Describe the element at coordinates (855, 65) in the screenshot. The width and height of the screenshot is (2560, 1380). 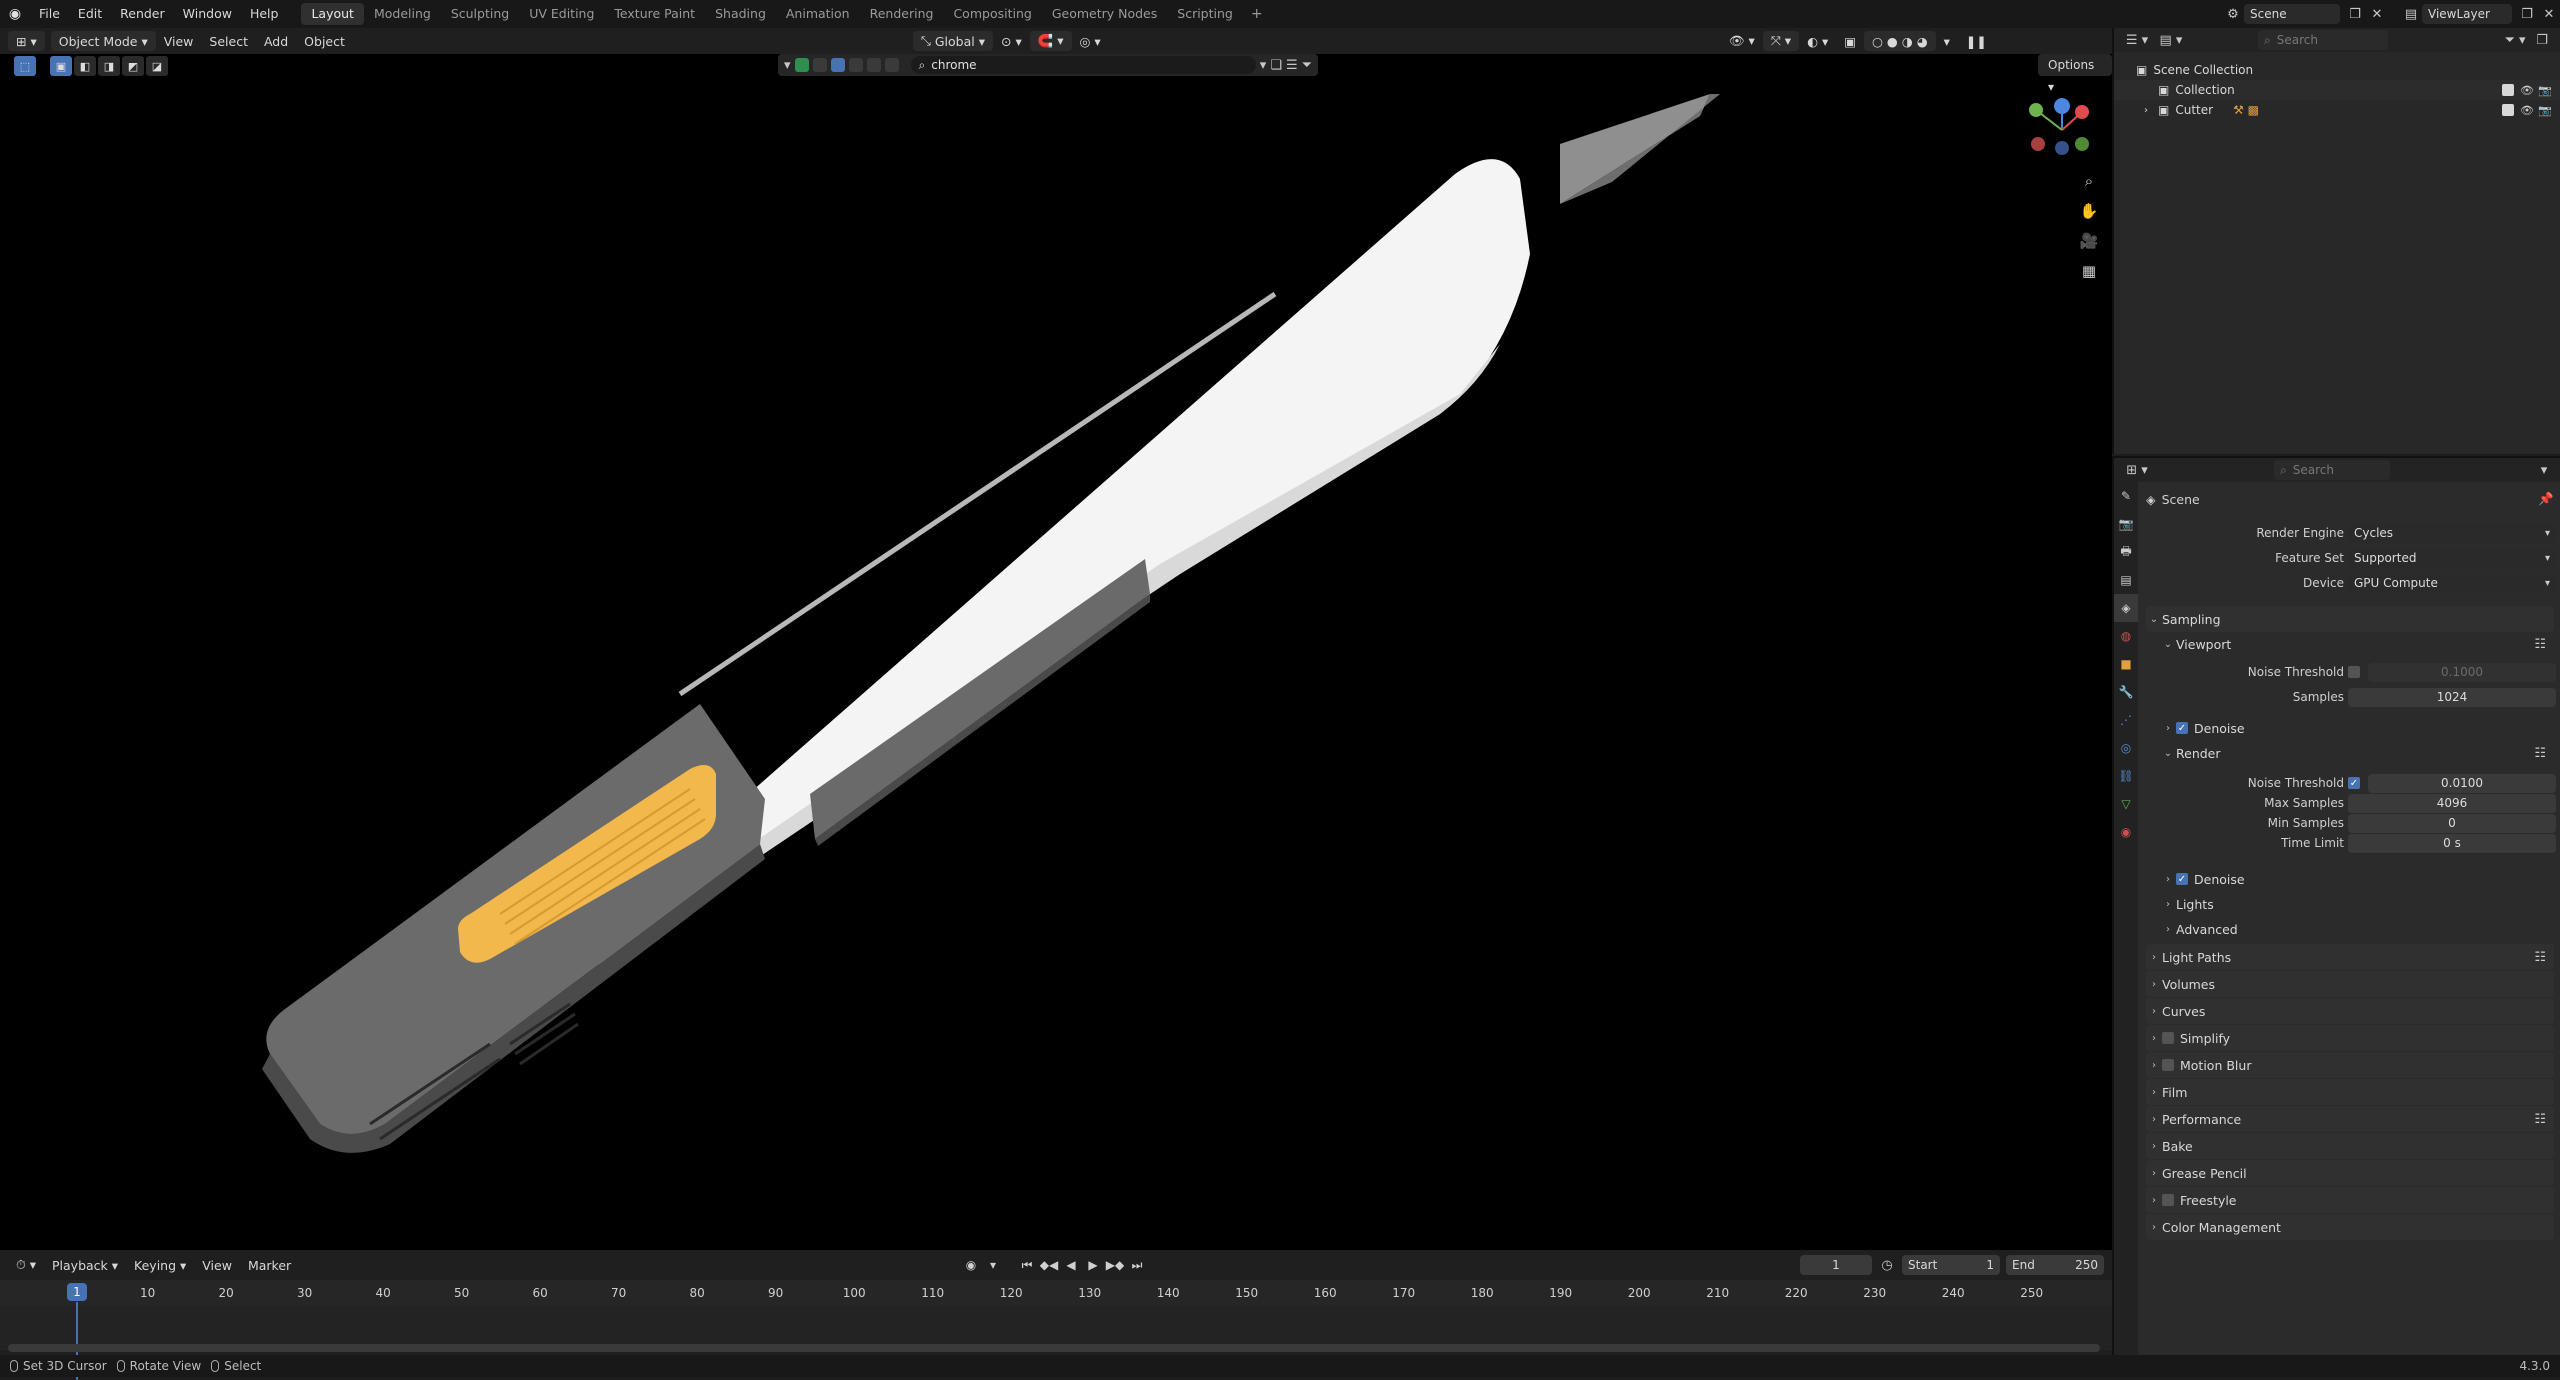
I see `filter-light-icon` at that location.